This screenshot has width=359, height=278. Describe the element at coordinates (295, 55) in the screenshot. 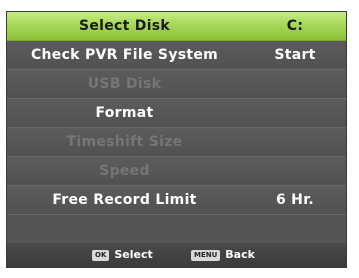

I see `menu-item-value: Start` at that location.